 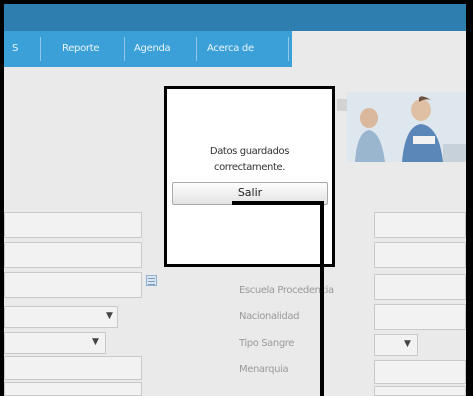 I want to click on header-photo, so click(x=406, y=127).